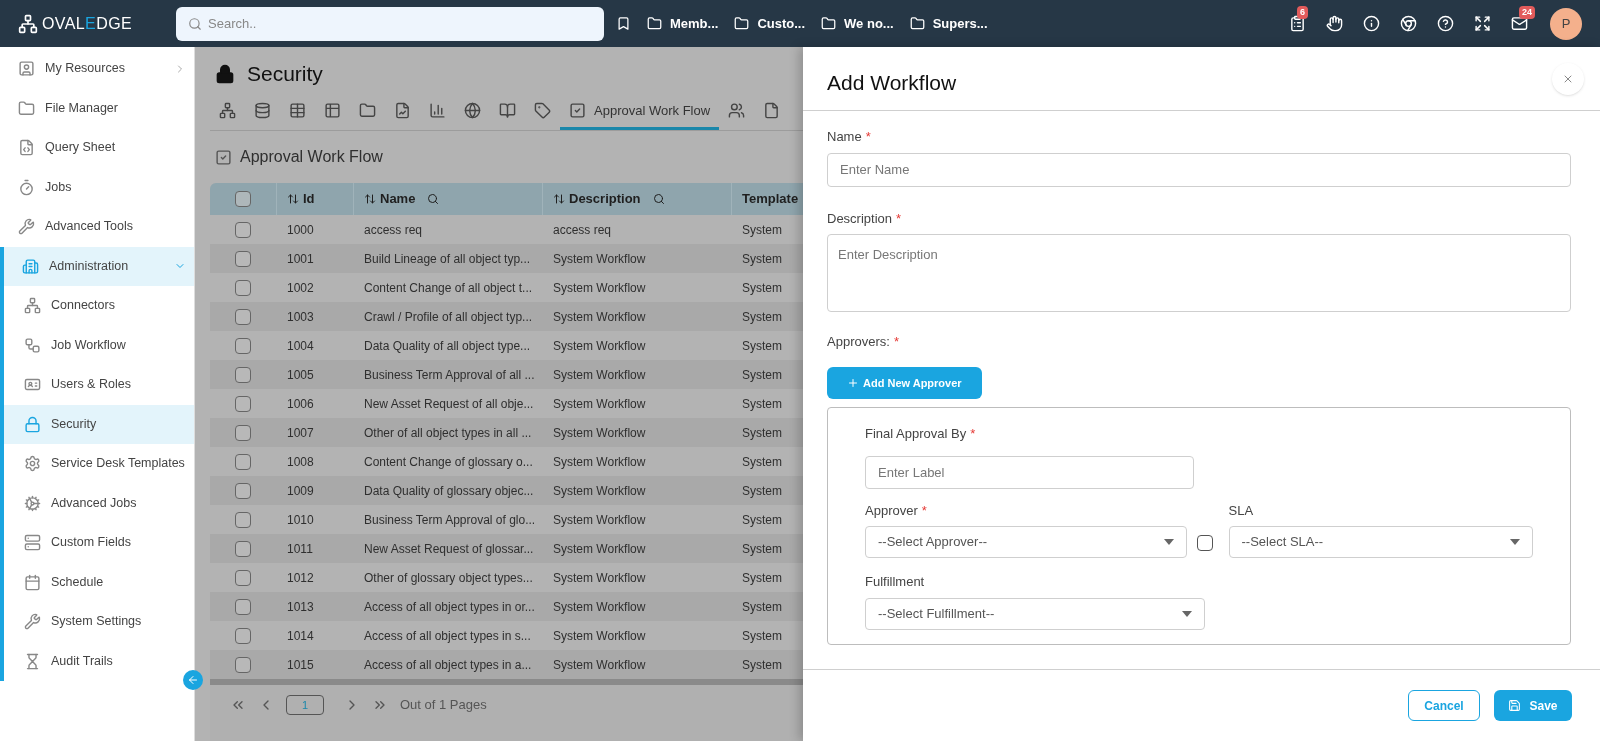  What do you see at coordinates (1408, 23) in the screenshot?
I see `browser-icon` at bounding box center [1408, 23].